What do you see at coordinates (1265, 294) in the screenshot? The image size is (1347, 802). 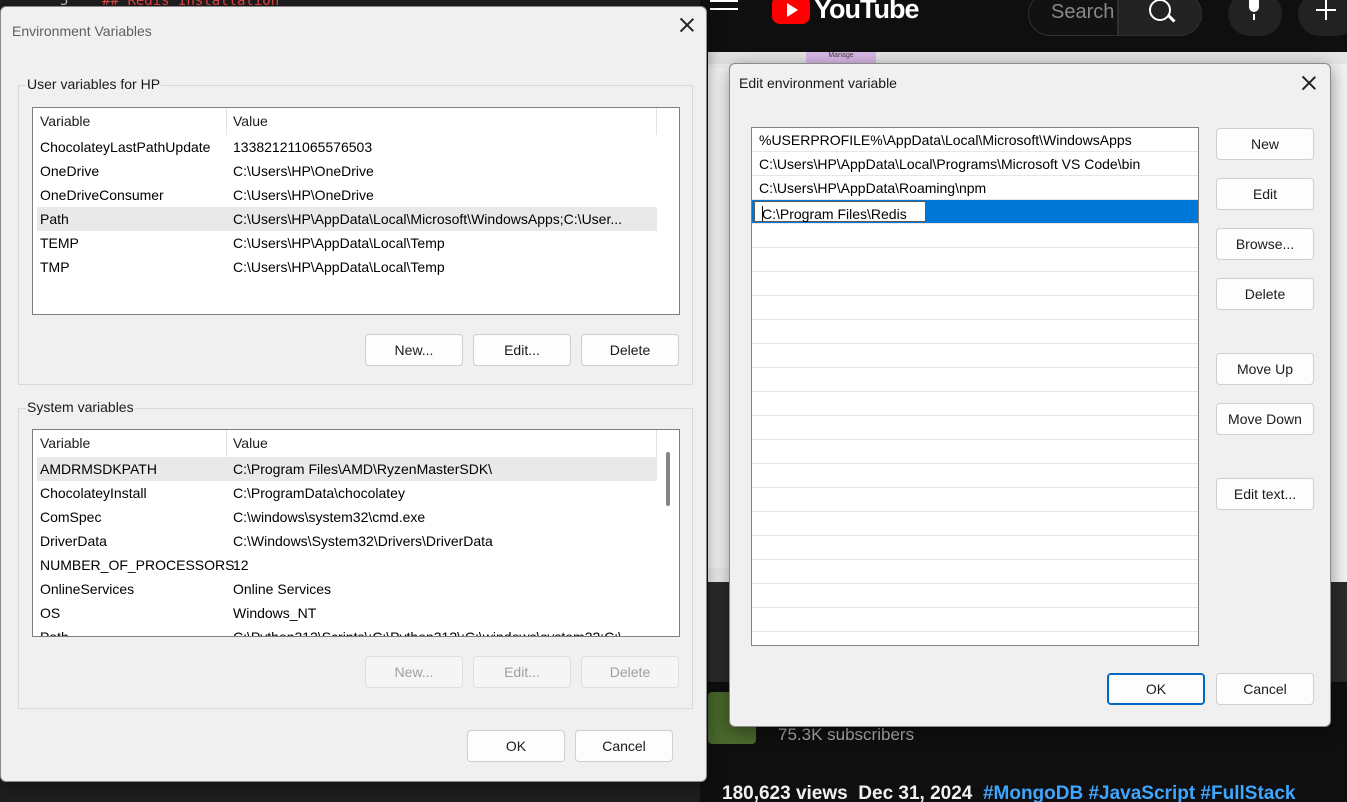 I see `delete-button: Delete` at bounding box center [1265, 294].